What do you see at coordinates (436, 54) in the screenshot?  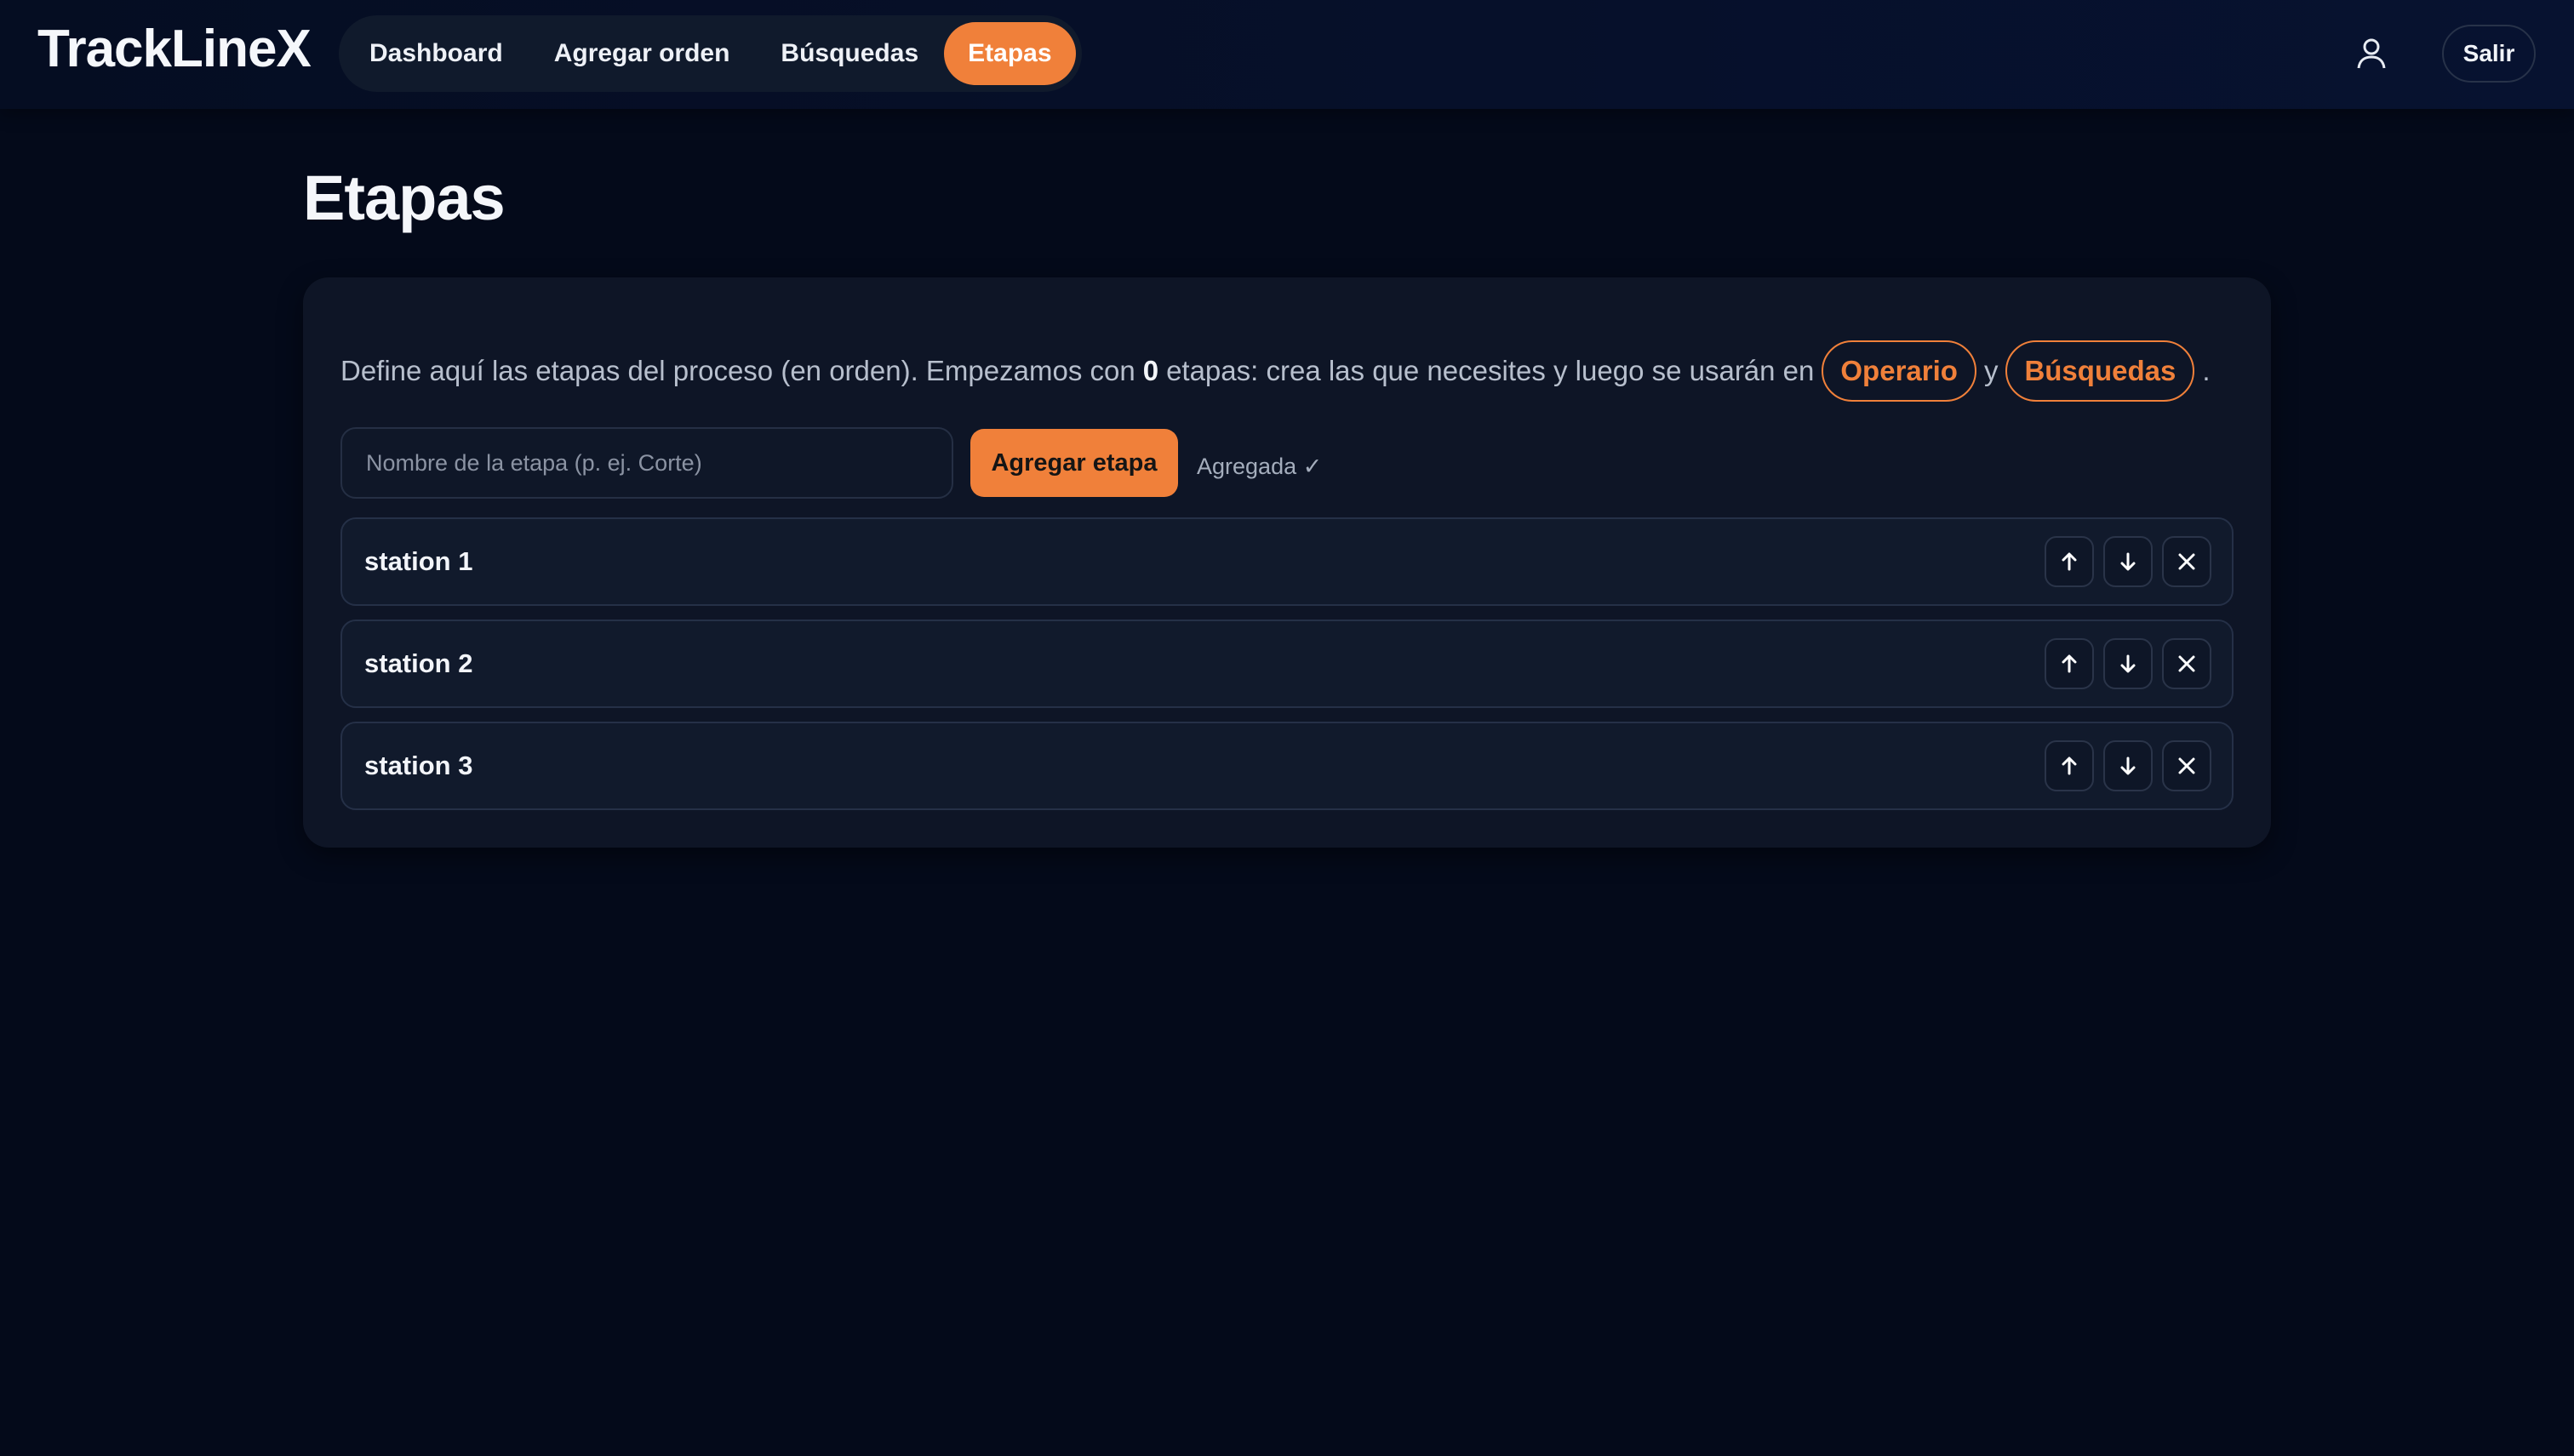 I see `nav-item-dashboard: Dashboard` at bounding box center [436, 54].